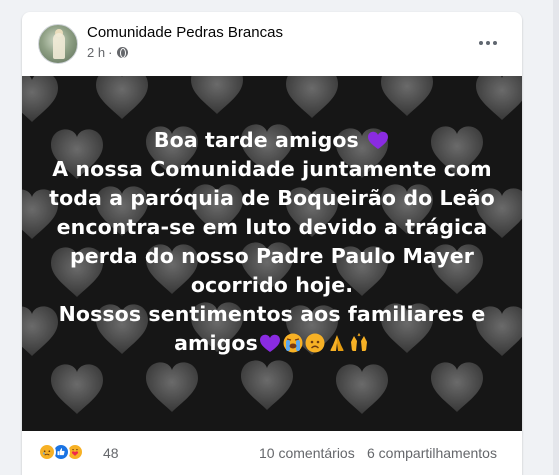  What do you see at coordinates (272, 43) in the screenshot?
I see `post-header: Comunidade Pedras Brancas 2 h ·` at bounding box center [272, 43].